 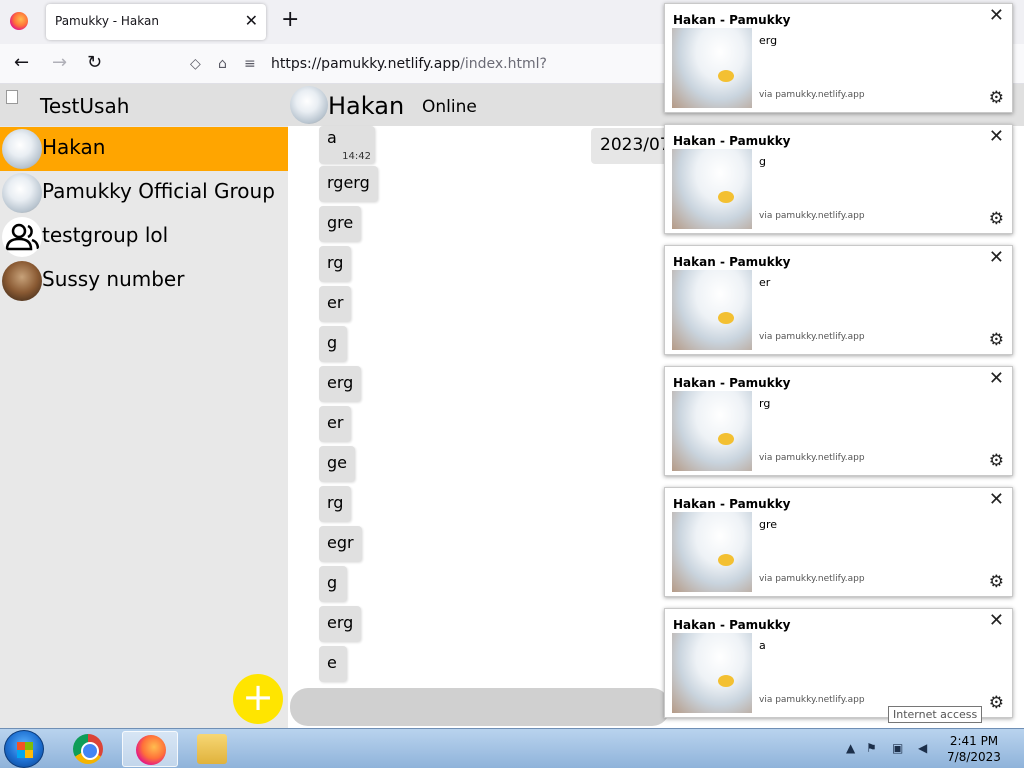 I want to click on network-icon: ▣, so click(x=897, y=748).